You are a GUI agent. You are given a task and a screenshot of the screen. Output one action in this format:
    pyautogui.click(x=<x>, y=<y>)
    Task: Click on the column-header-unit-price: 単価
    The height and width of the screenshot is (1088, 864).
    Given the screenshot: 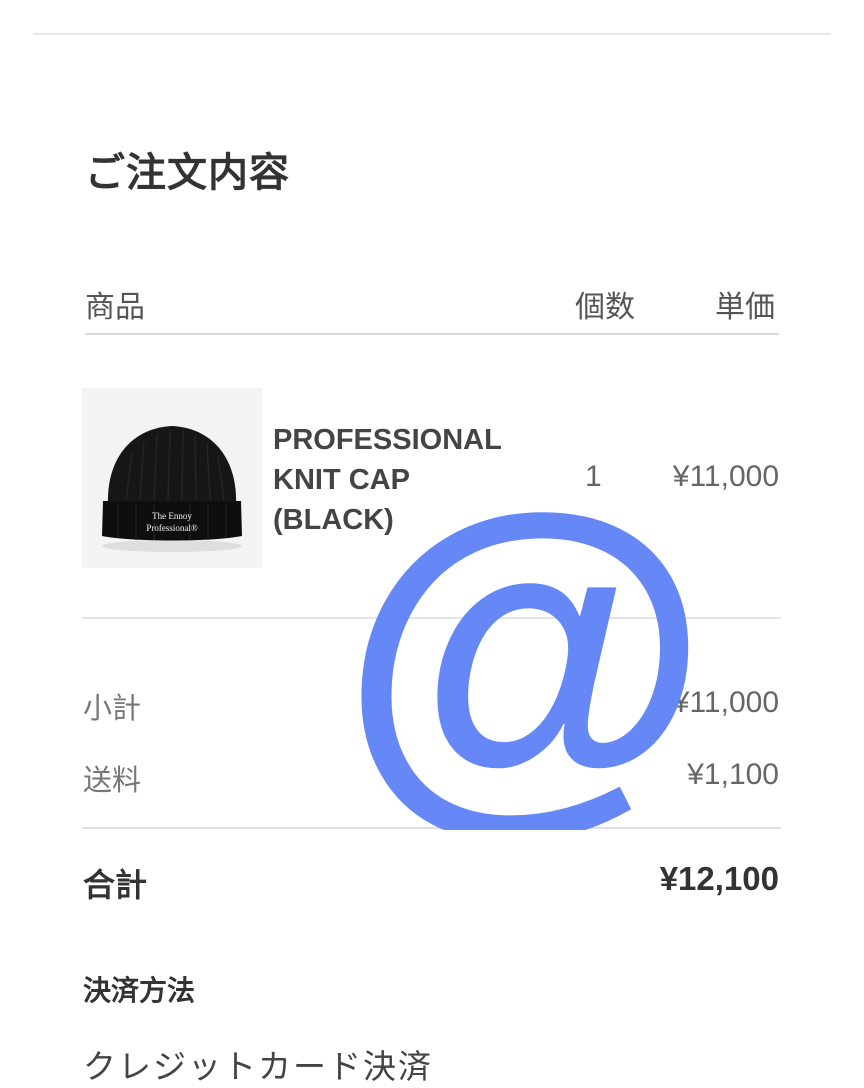 What is the action you would take?
    pyautogui.click(x=745, y=307)
    